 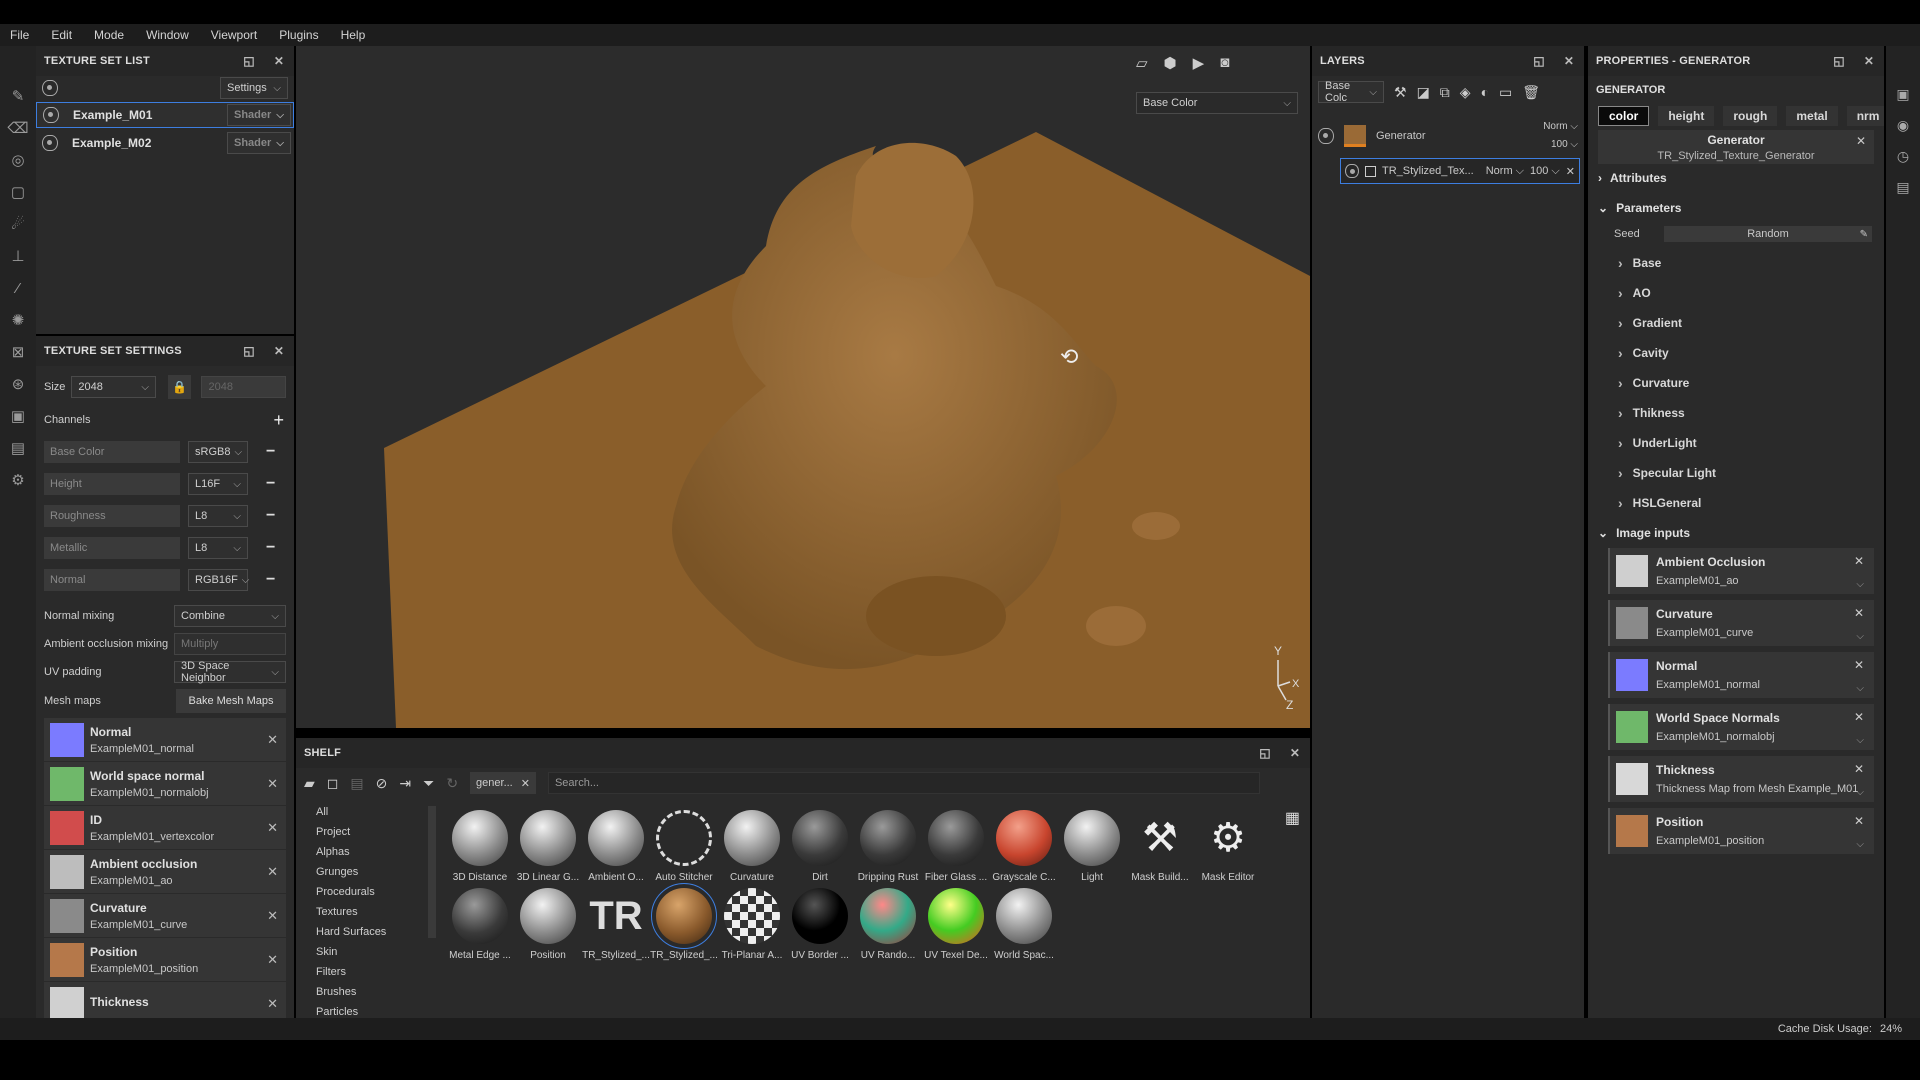 I want to click on tab-color: color, so click(x=1624, y=116).